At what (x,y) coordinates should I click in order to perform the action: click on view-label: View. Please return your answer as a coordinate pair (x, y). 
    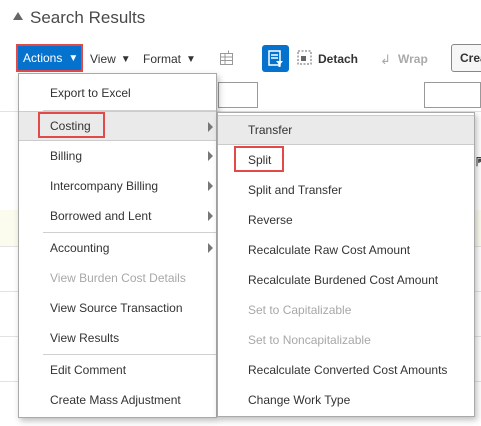
    Looking at the image, I should click on (103, 59).